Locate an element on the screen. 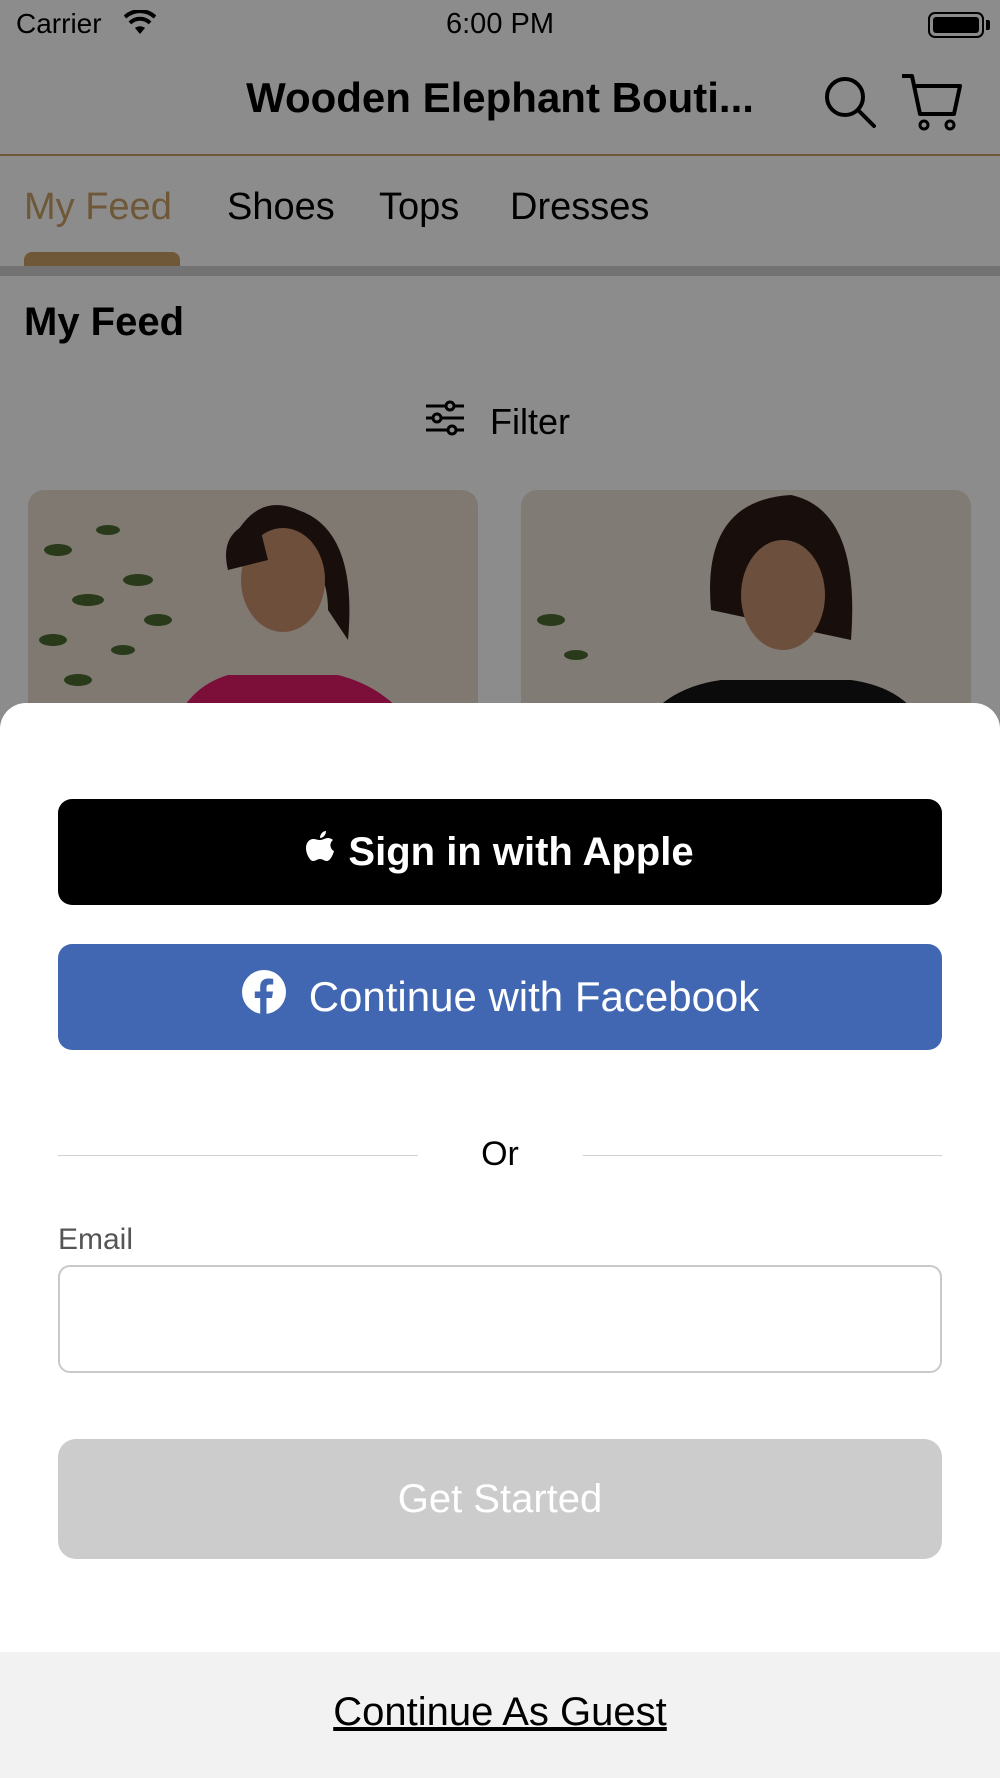 The image size is (1000, 1778). continue-as-guest-link: Continue As Guest is located at coordinates (500, 1712).